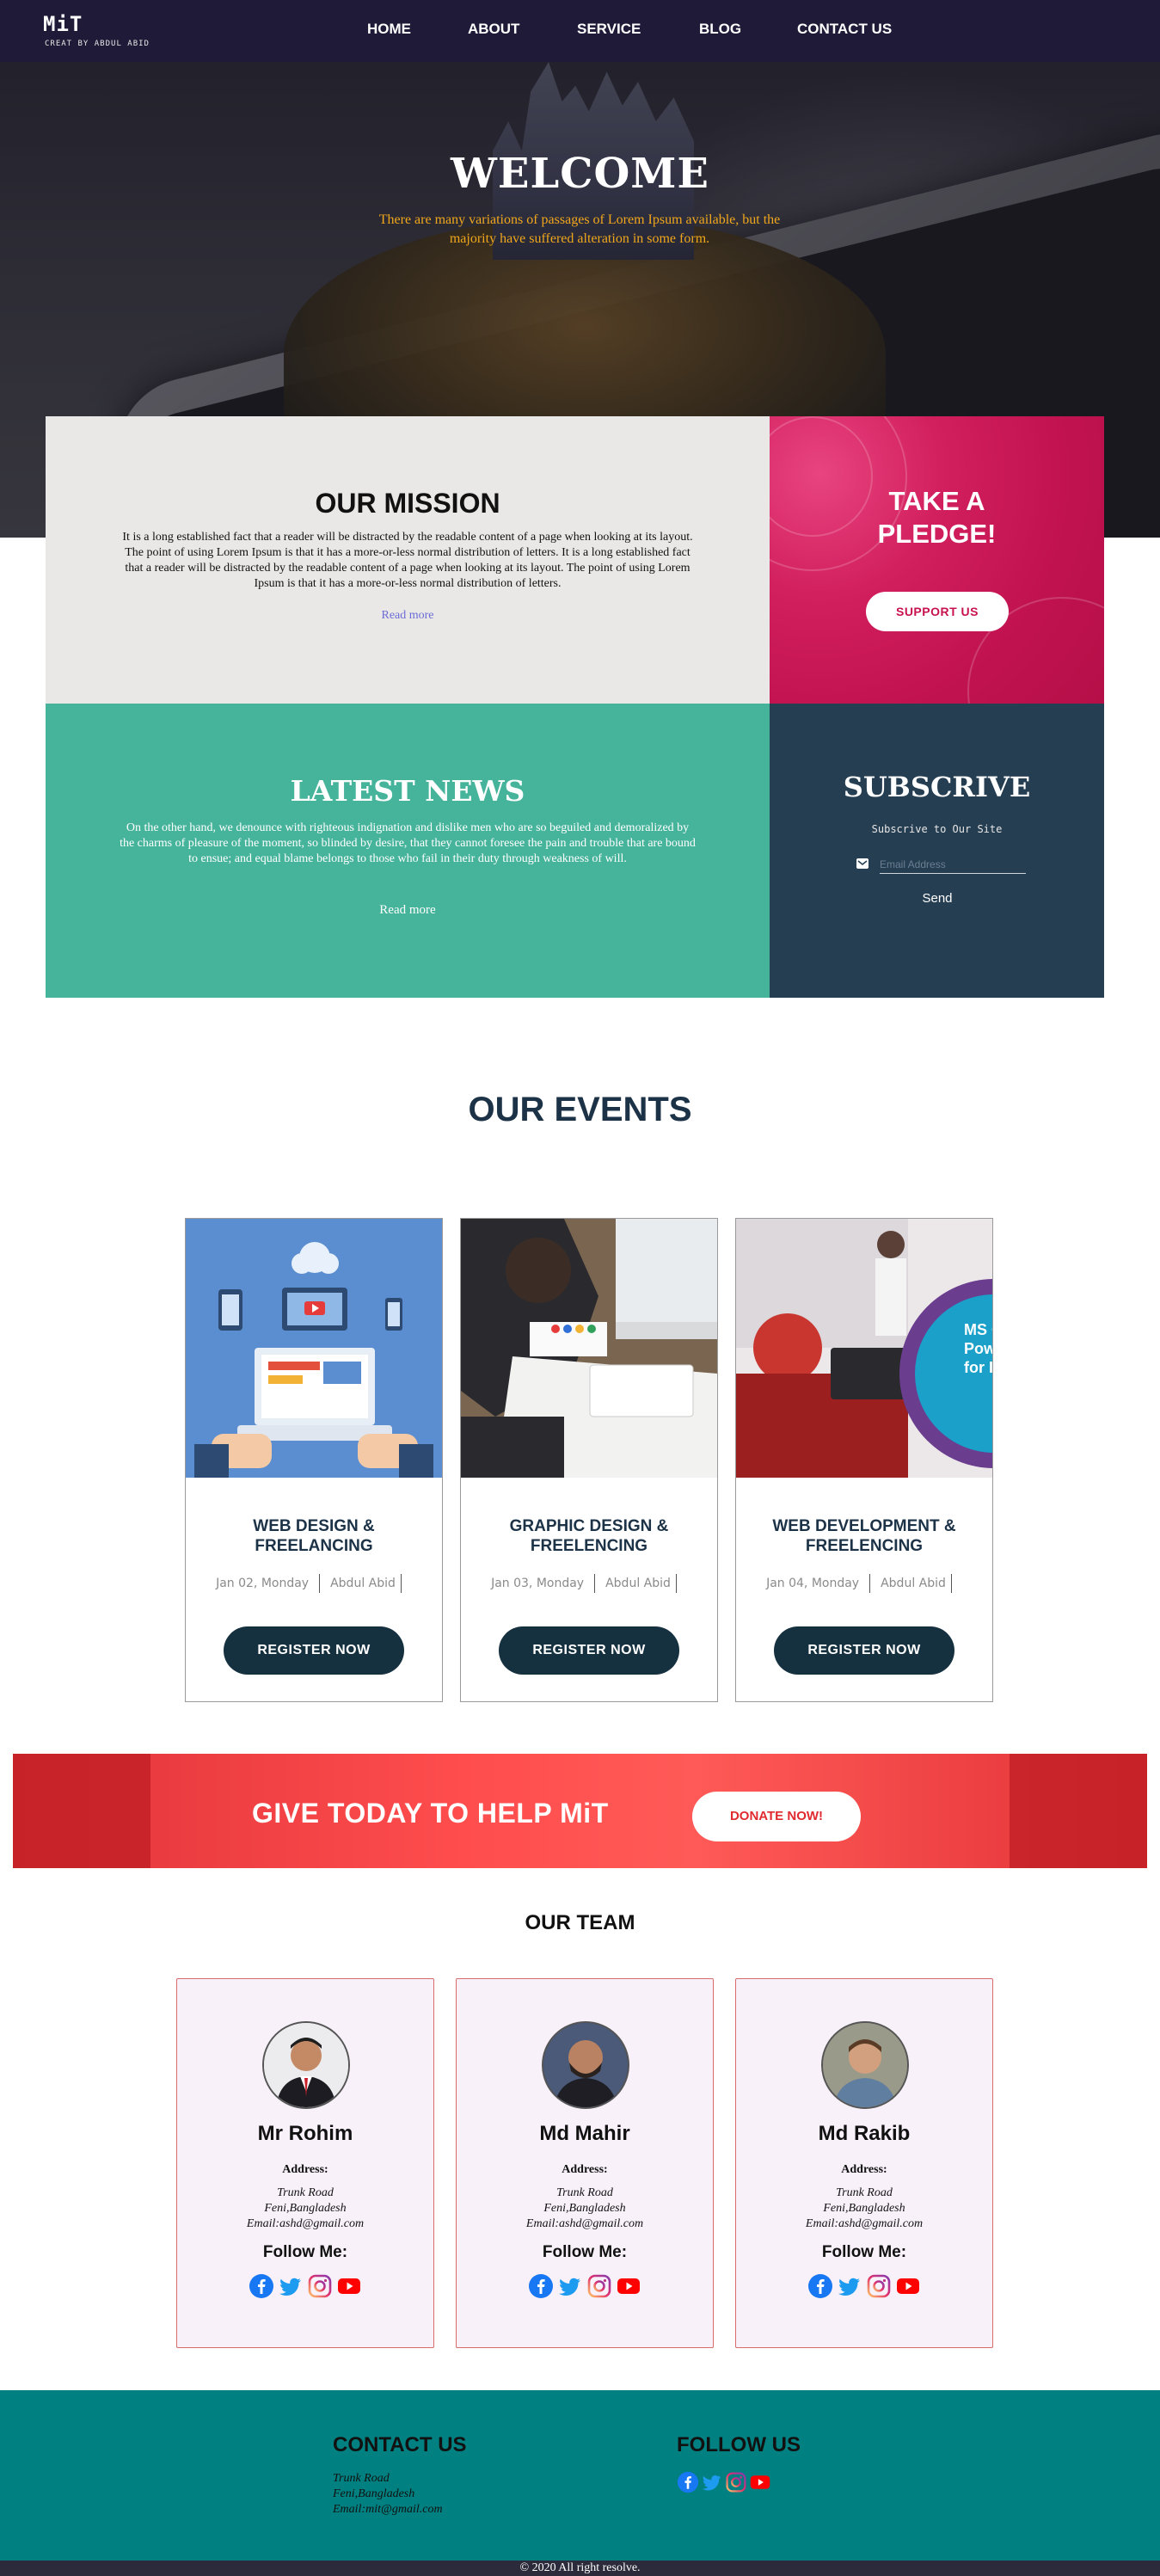 The width and height of the screenshot is (1160, 2576). What do you see at coordinates (314, 1536) in the screenshot?
I see `event-title: WEB DESIGN & FREELANCING` at bounding box center [314, 1536].